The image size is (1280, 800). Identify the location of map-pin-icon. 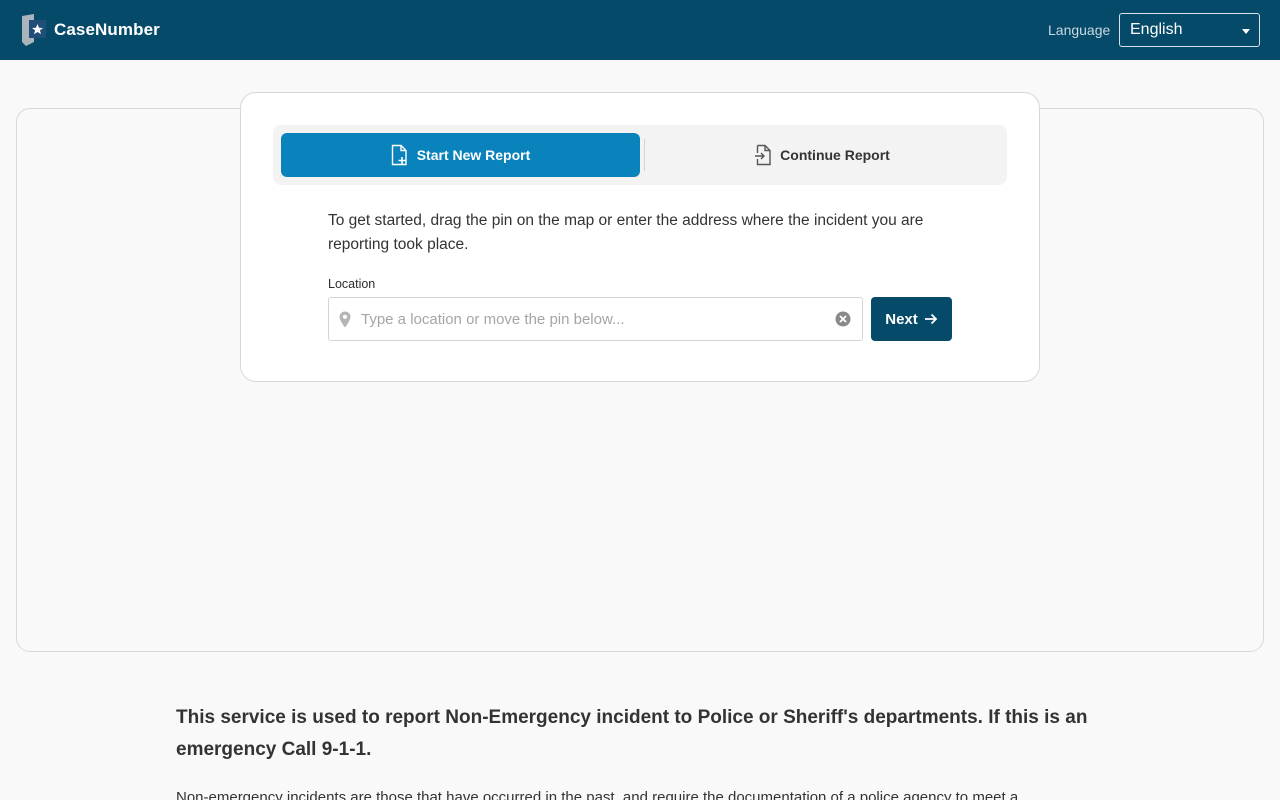
(345, 319).